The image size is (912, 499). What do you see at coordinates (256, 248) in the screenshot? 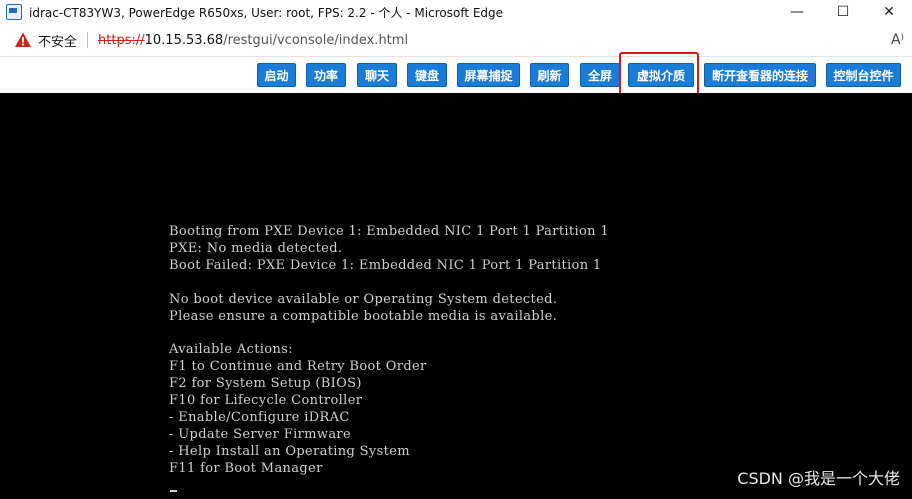
I see `console-line: PXE: No media detected.` at bounding box center [256, 248].